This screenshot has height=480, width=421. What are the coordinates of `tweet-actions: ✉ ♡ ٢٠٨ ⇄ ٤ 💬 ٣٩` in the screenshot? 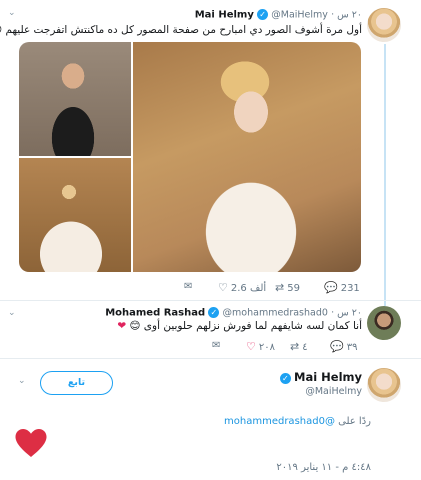 It's located at (210, 347).